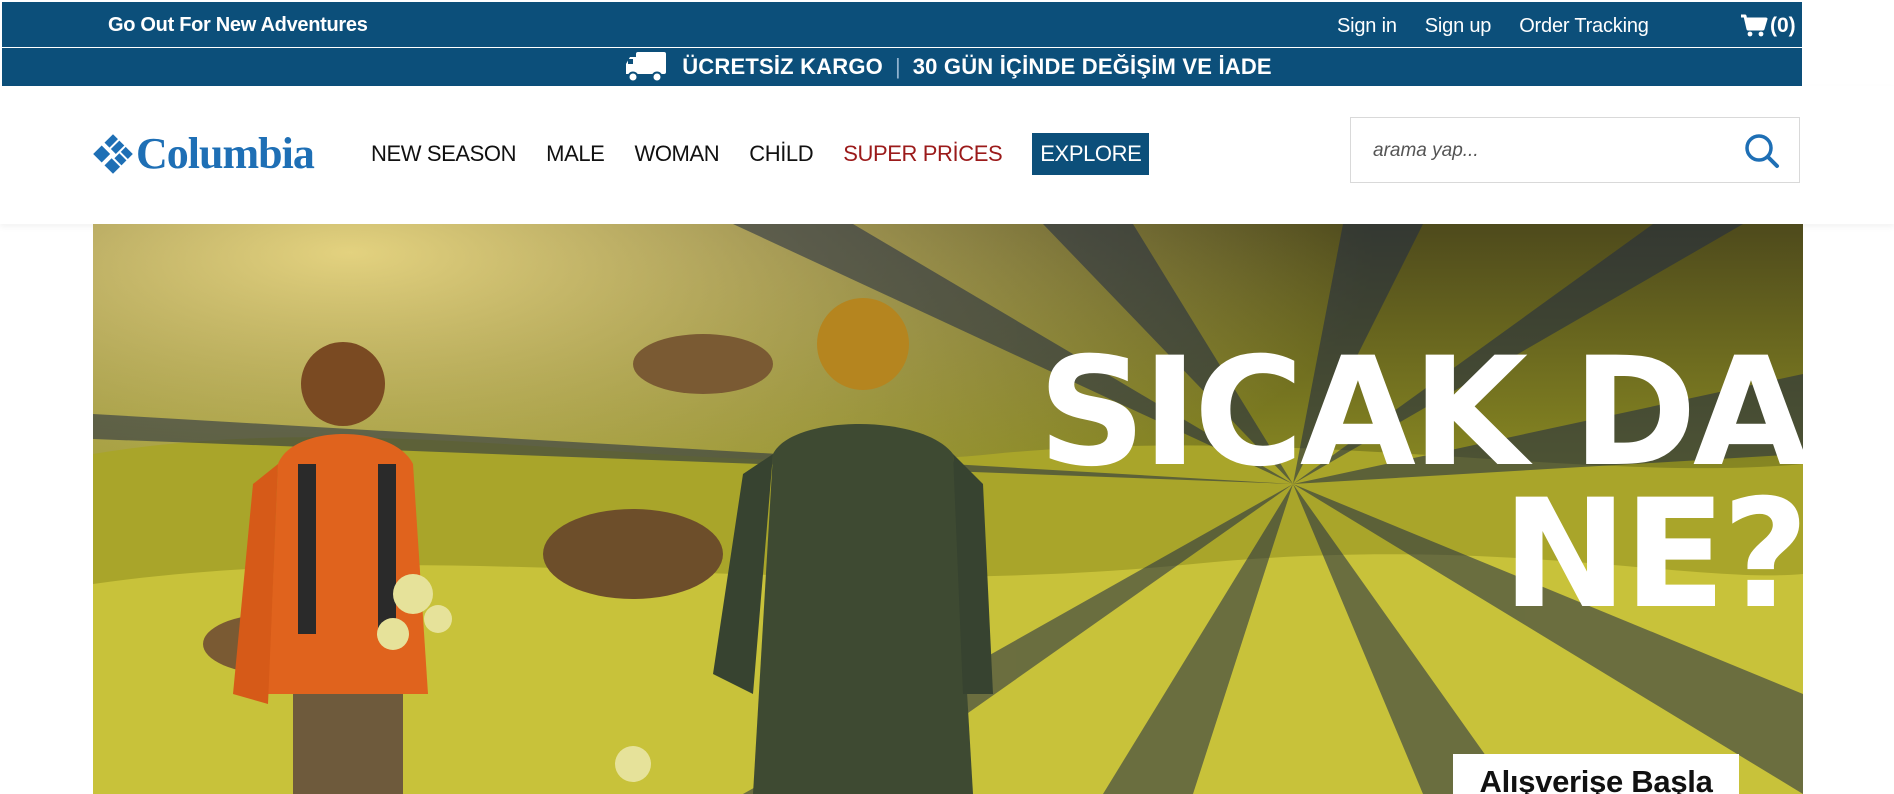 The image size is (1894, 794). I want to click on cart-icon, so click(1754, 25).